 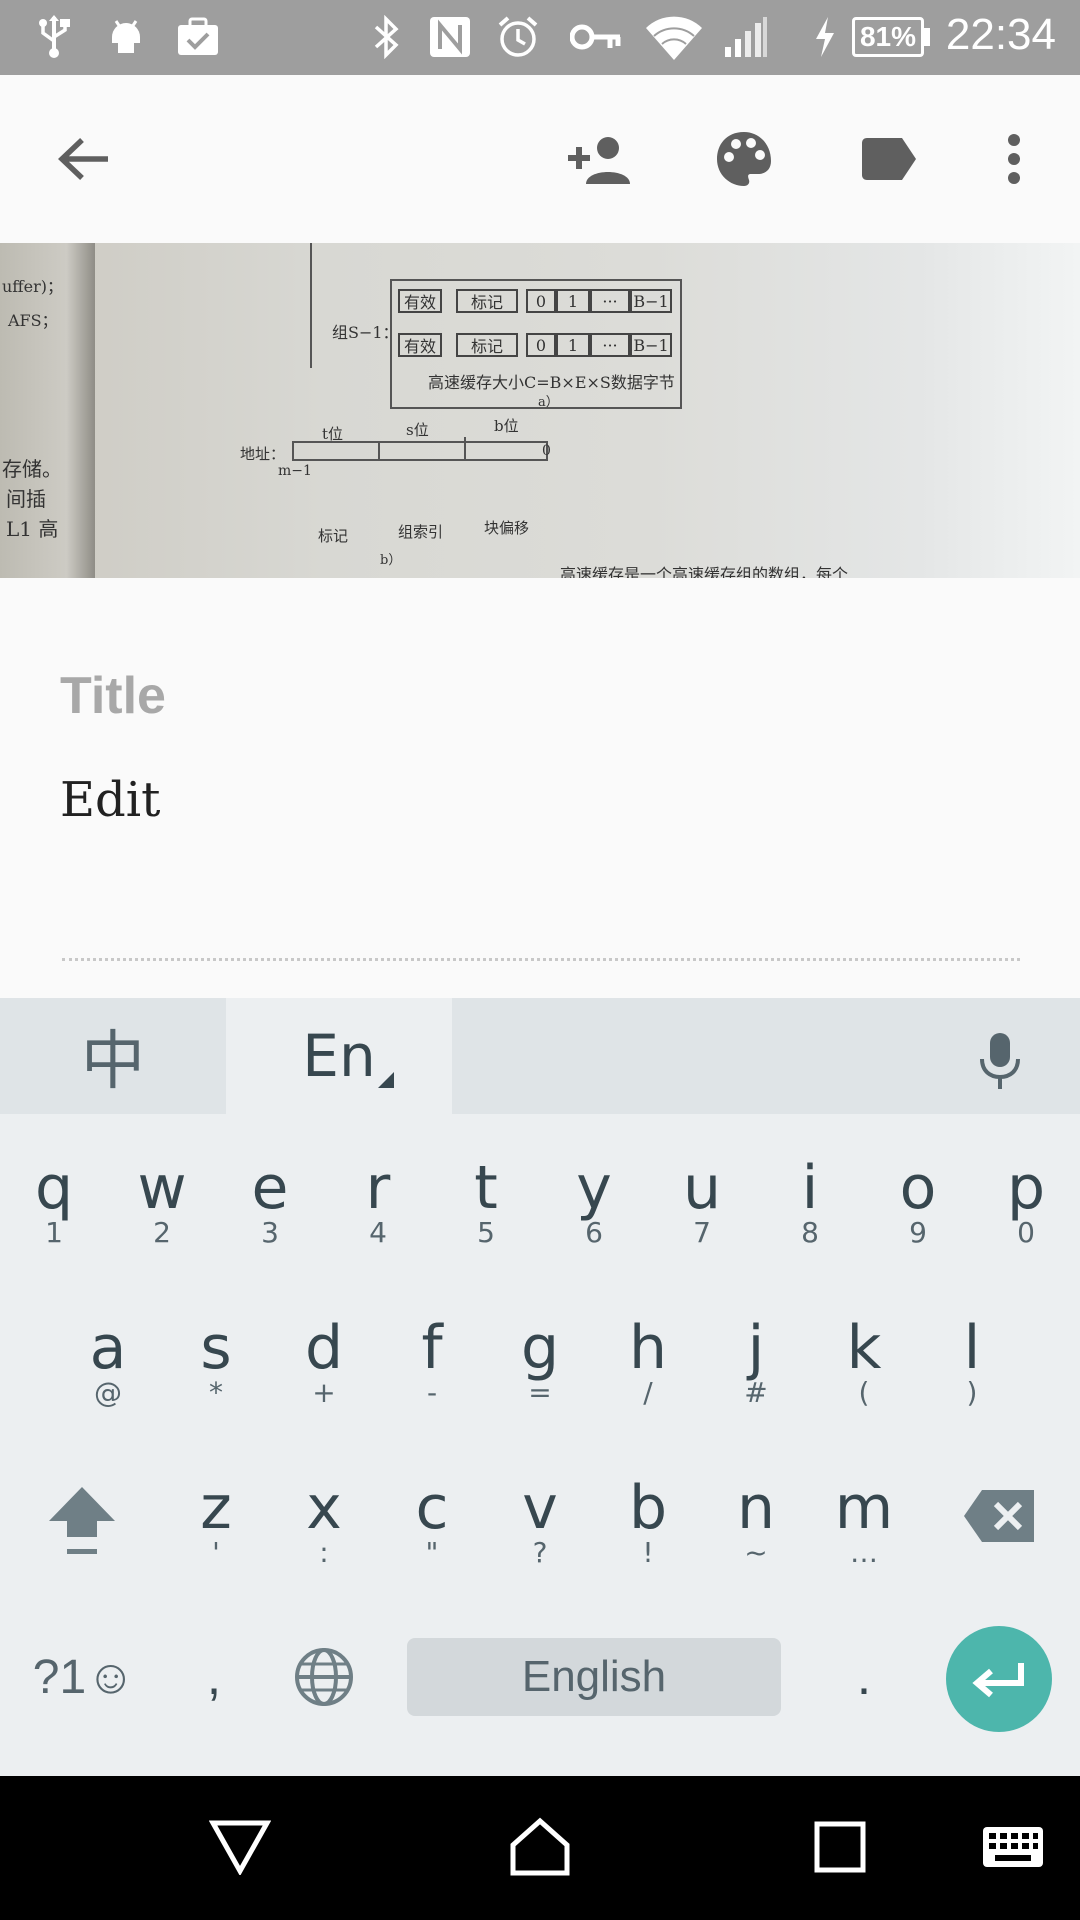 I want to click on key-secondary: 4, so click(x=378, y=1232).